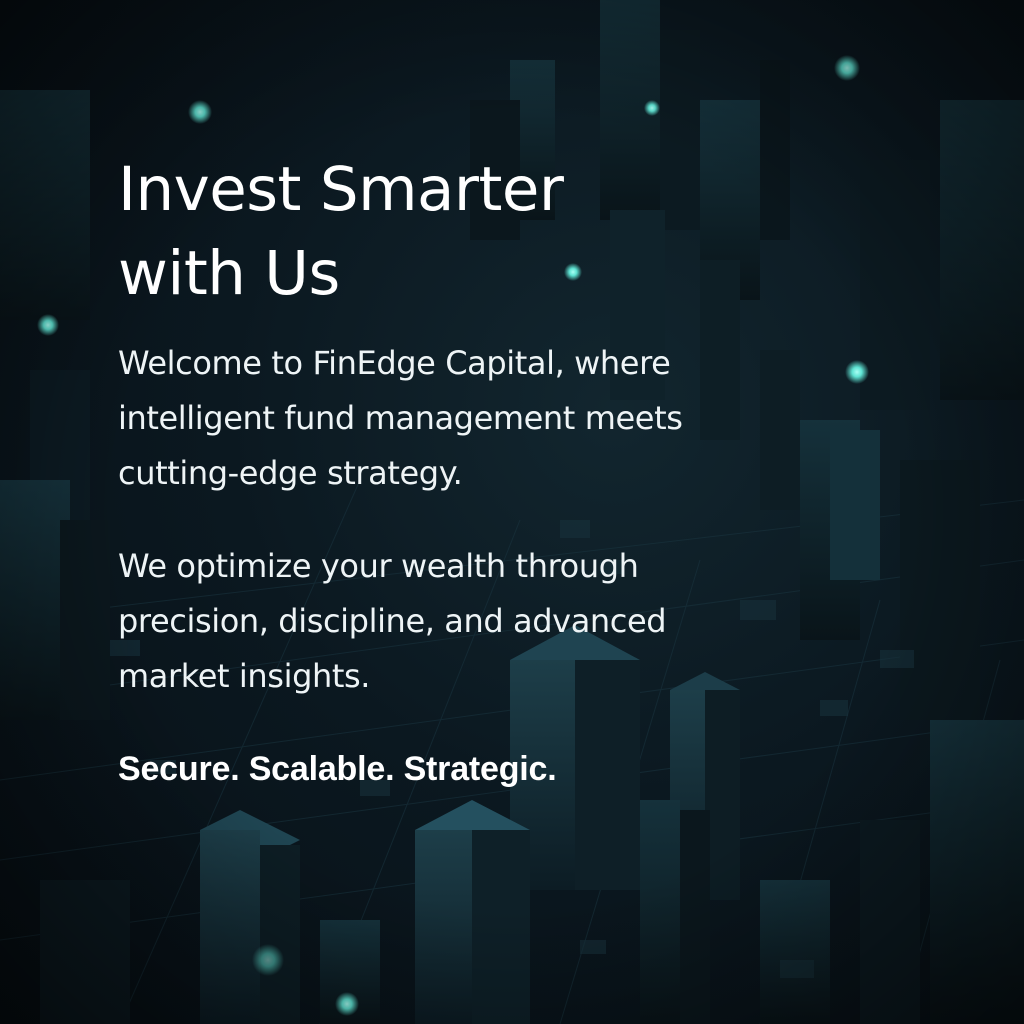  Describe the element at coordinates (337, 769) in the screenshot. I see `tagline: Secure. Scalable. Strategic.` at that location.